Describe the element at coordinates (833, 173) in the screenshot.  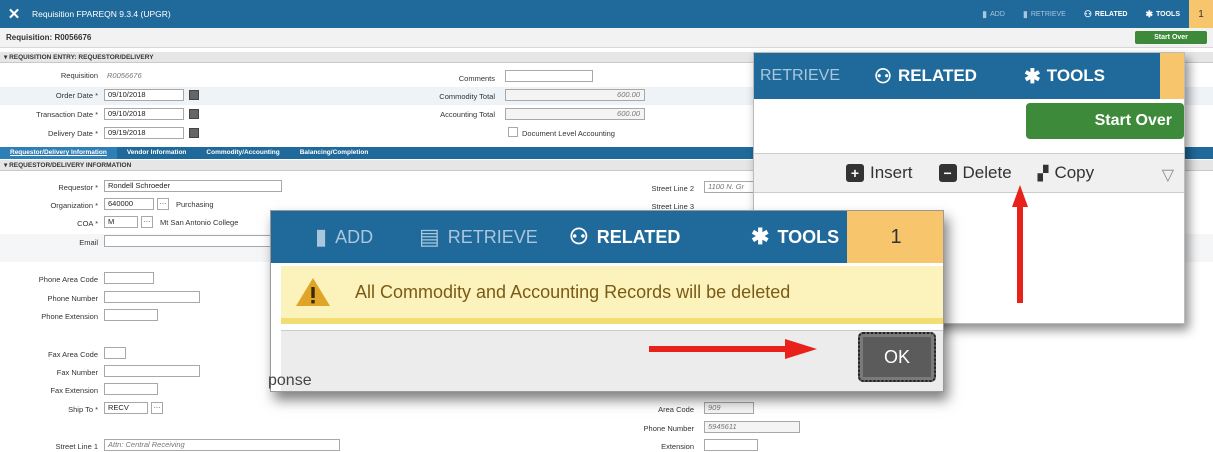
I see `insert-button: + Insert` at that location.